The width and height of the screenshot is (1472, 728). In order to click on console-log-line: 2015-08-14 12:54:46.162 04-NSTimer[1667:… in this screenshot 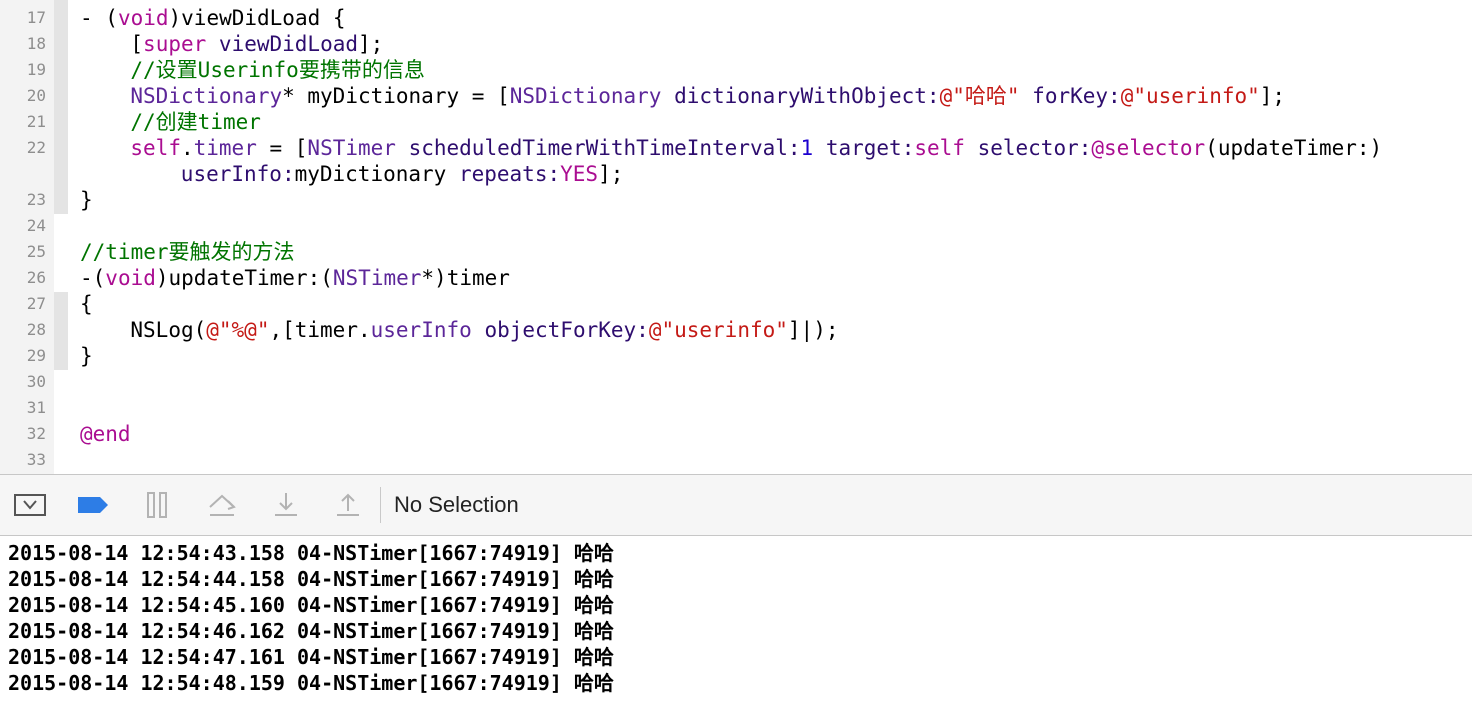, I will do `click(311, 631)`.